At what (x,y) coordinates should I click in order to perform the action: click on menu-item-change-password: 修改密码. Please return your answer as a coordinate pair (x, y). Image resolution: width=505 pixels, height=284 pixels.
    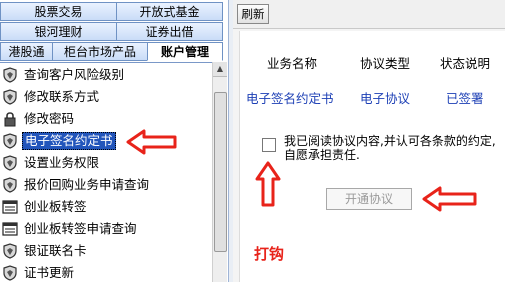
    Looking at the image, I should click on (106, 119).